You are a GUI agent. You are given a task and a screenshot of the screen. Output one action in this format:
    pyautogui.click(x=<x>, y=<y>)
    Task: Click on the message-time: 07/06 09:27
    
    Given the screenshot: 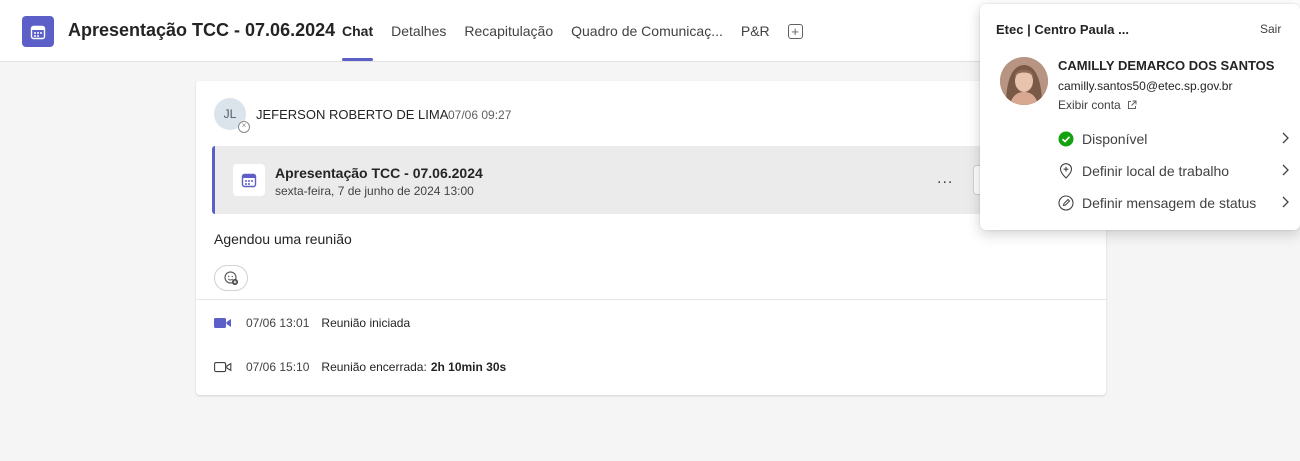 What is the action you would take?
    pyautogui.click(x=480, y=115)
    